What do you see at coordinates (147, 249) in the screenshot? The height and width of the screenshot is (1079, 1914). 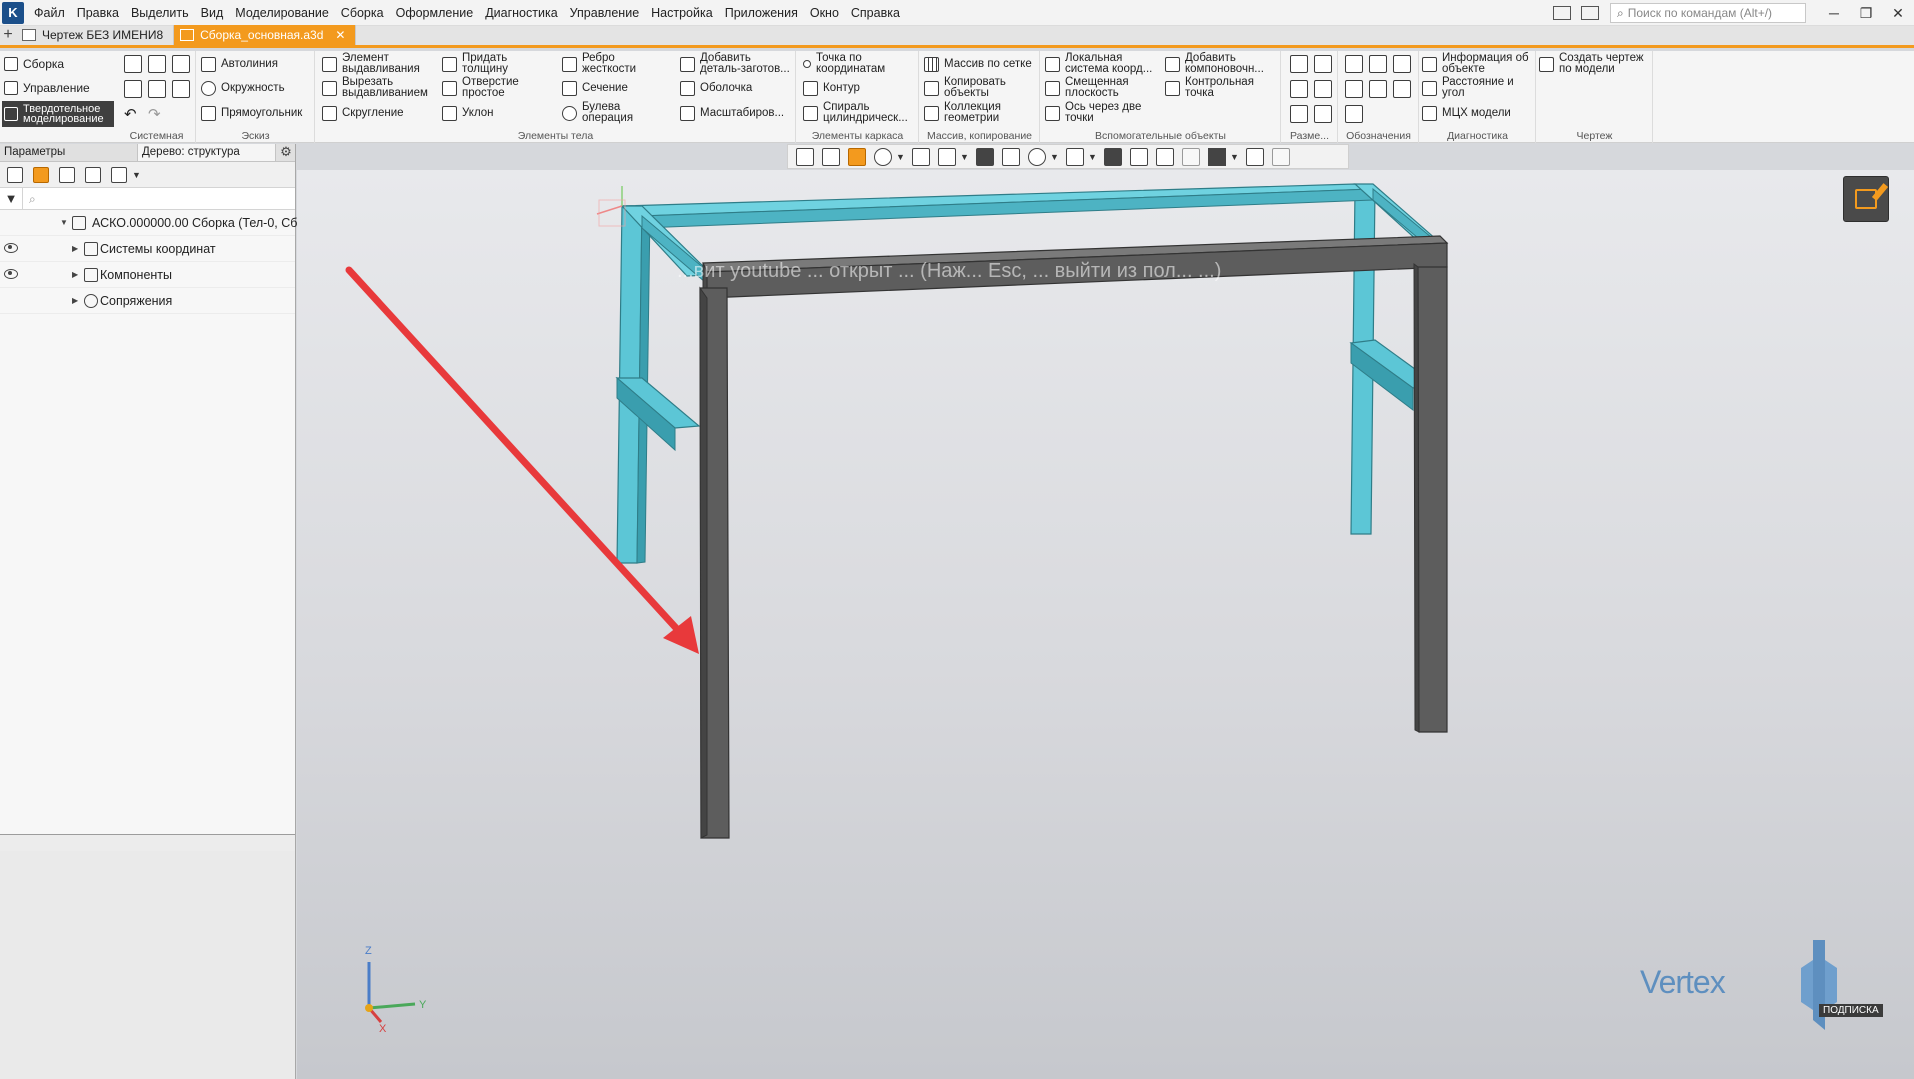 I see `tree-row-coordinate-systems: ▶ Системы координат` at bounding box center [147, 249].